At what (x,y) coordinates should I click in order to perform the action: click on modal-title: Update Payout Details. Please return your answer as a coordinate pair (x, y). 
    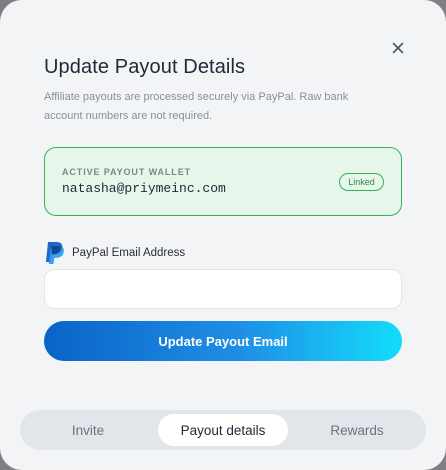
    Looking at the image, I should click on (145, 67).